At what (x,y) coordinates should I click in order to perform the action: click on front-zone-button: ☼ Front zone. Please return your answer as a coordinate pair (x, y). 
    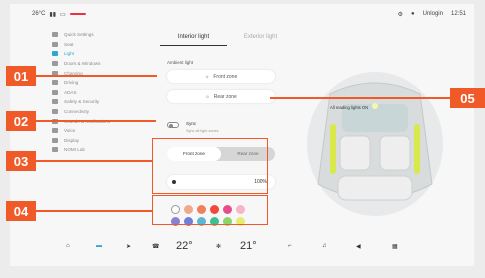
    Looking at the image, I should click on (221, 76).